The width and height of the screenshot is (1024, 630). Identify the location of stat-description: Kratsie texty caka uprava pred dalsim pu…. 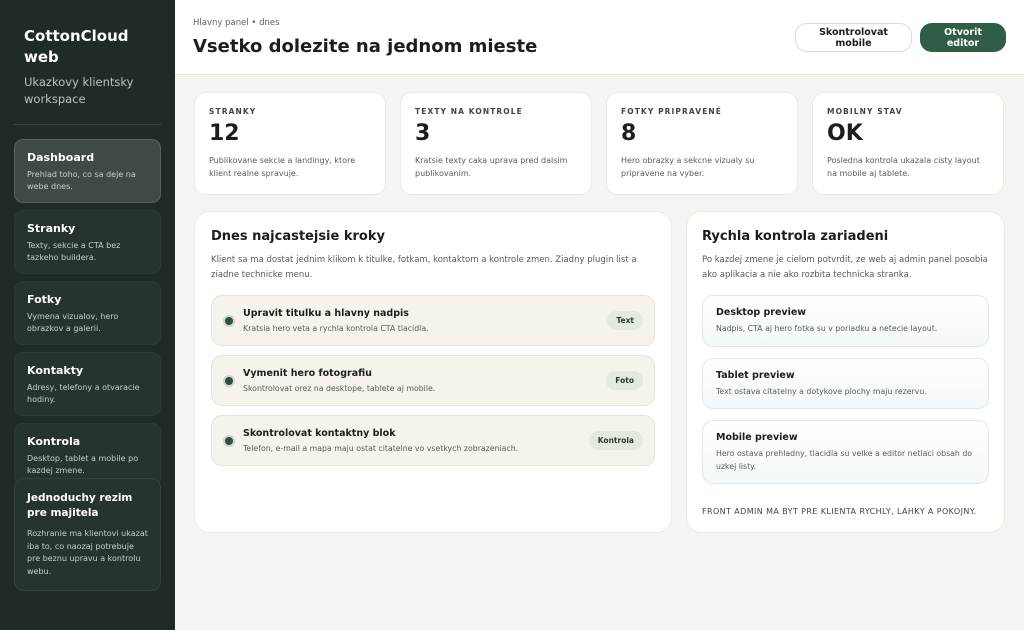
(491, 167).